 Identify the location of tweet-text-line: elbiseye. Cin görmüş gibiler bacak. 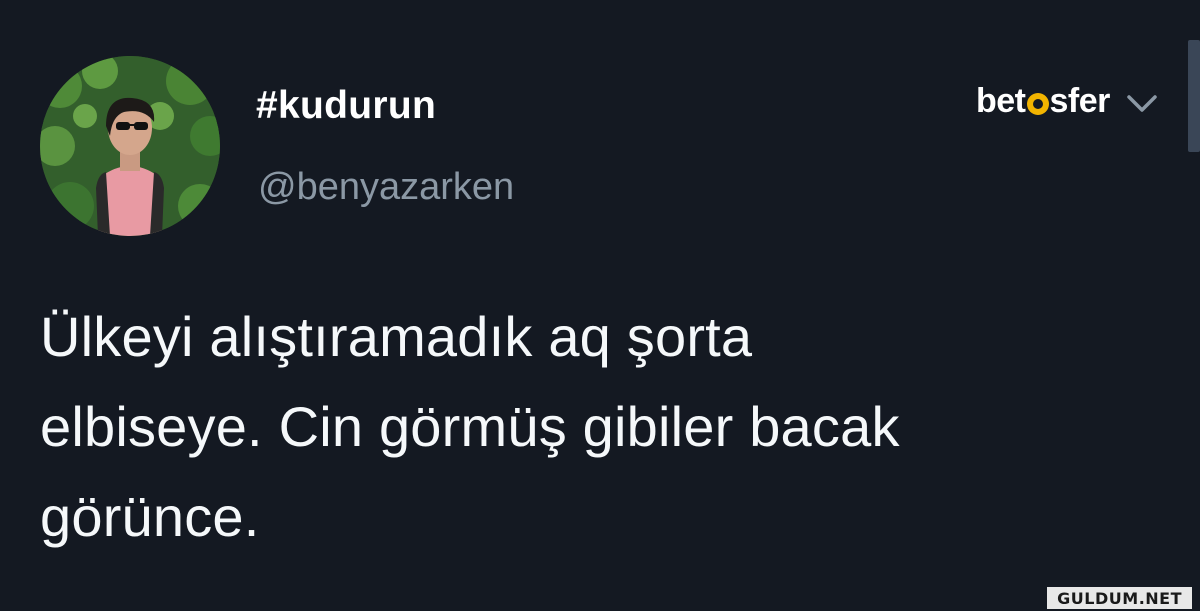
(470, 426).